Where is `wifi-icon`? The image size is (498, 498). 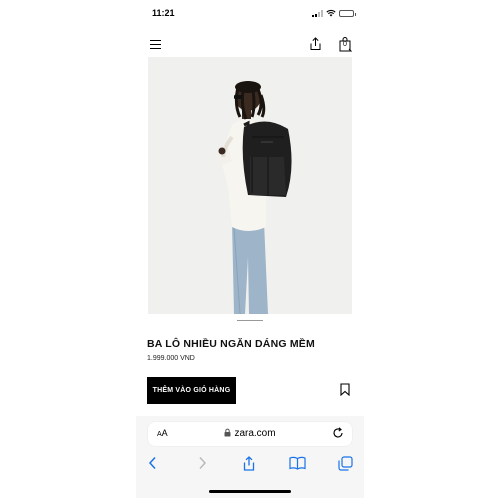
wifi-icon is located at coordinates (331, 13).